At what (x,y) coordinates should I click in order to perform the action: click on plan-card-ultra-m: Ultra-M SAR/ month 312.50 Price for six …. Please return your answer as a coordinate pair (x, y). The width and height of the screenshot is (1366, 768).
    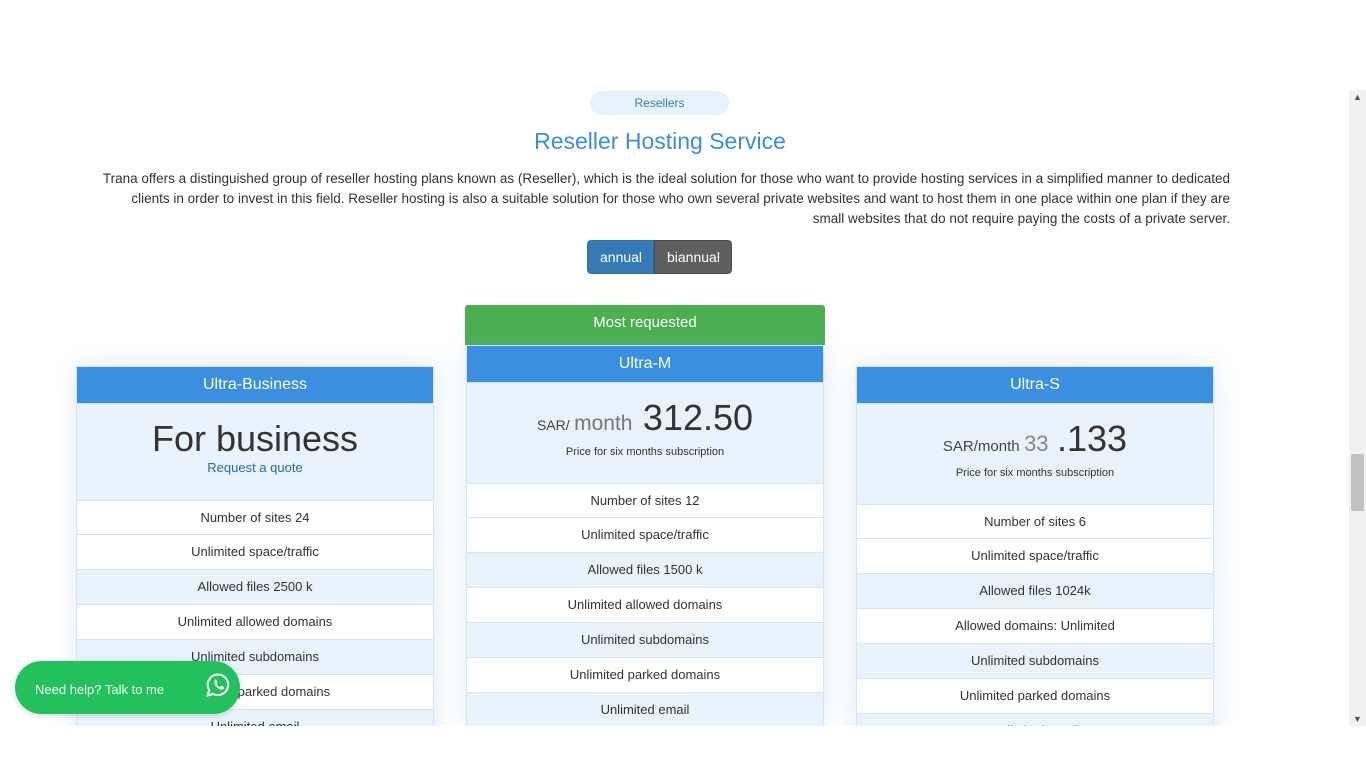
    Looking at the image, I should click on (645, 535).